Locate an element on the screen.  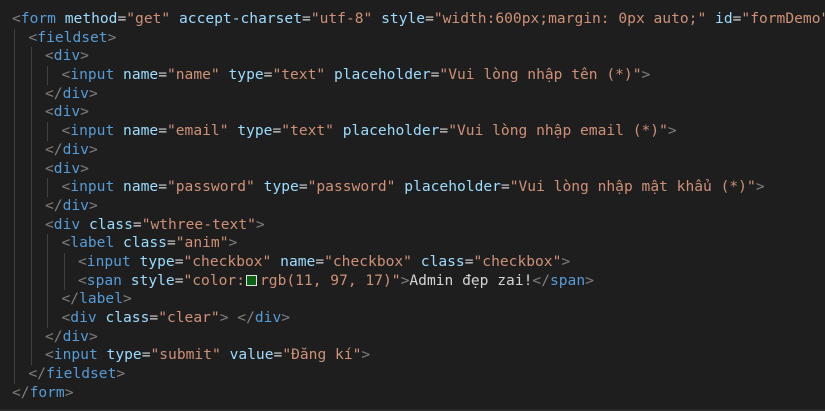
code-line: <div class="wthree-text"> is located at coordinates (412, 225).